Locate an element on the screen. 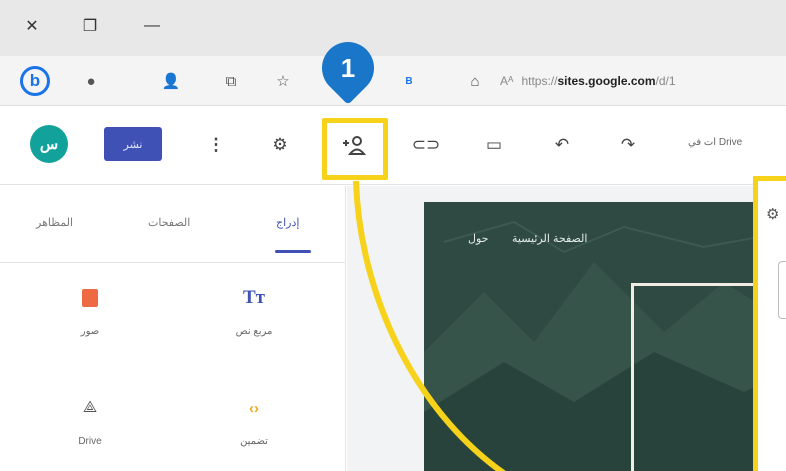  bing-copilot-button: b is located at coordinates (35, 81).